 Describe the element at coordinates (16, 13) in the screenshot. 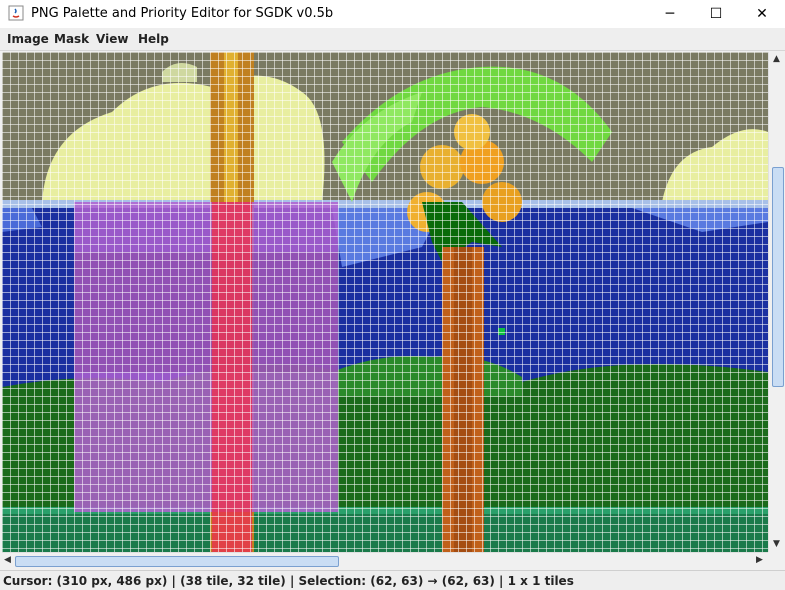

I see `java-app-icon` at that location.